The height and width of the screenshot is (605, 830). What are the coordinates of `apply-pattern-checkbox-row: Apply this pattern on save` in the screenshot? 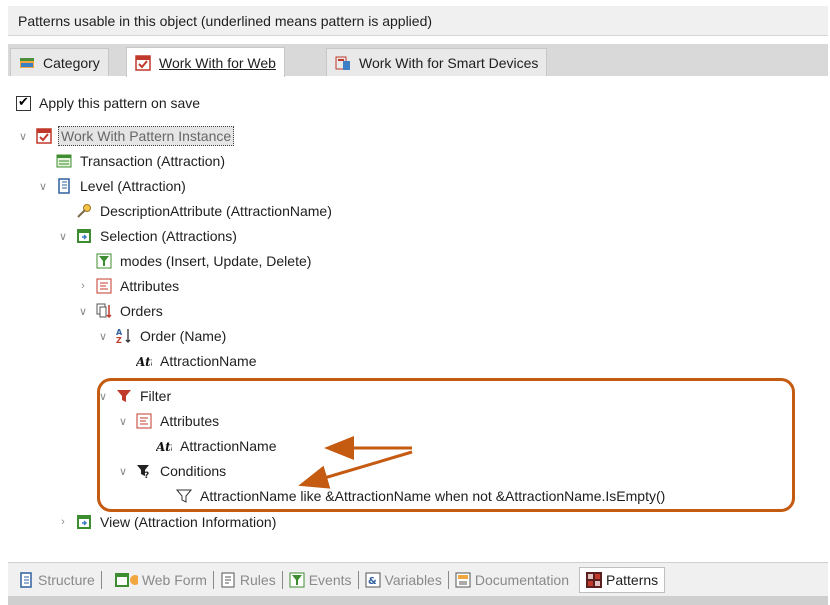 It's located at (108, 102).